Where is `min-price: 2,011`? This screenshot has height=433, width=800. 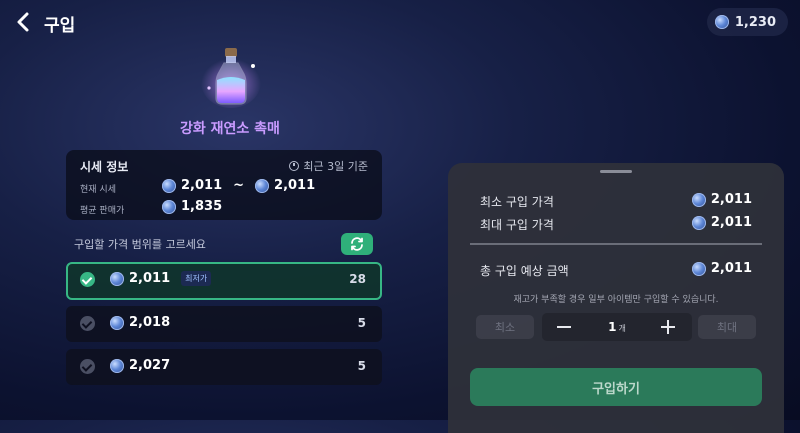 min-price: 2,011 is located at coordinates (721, 199).